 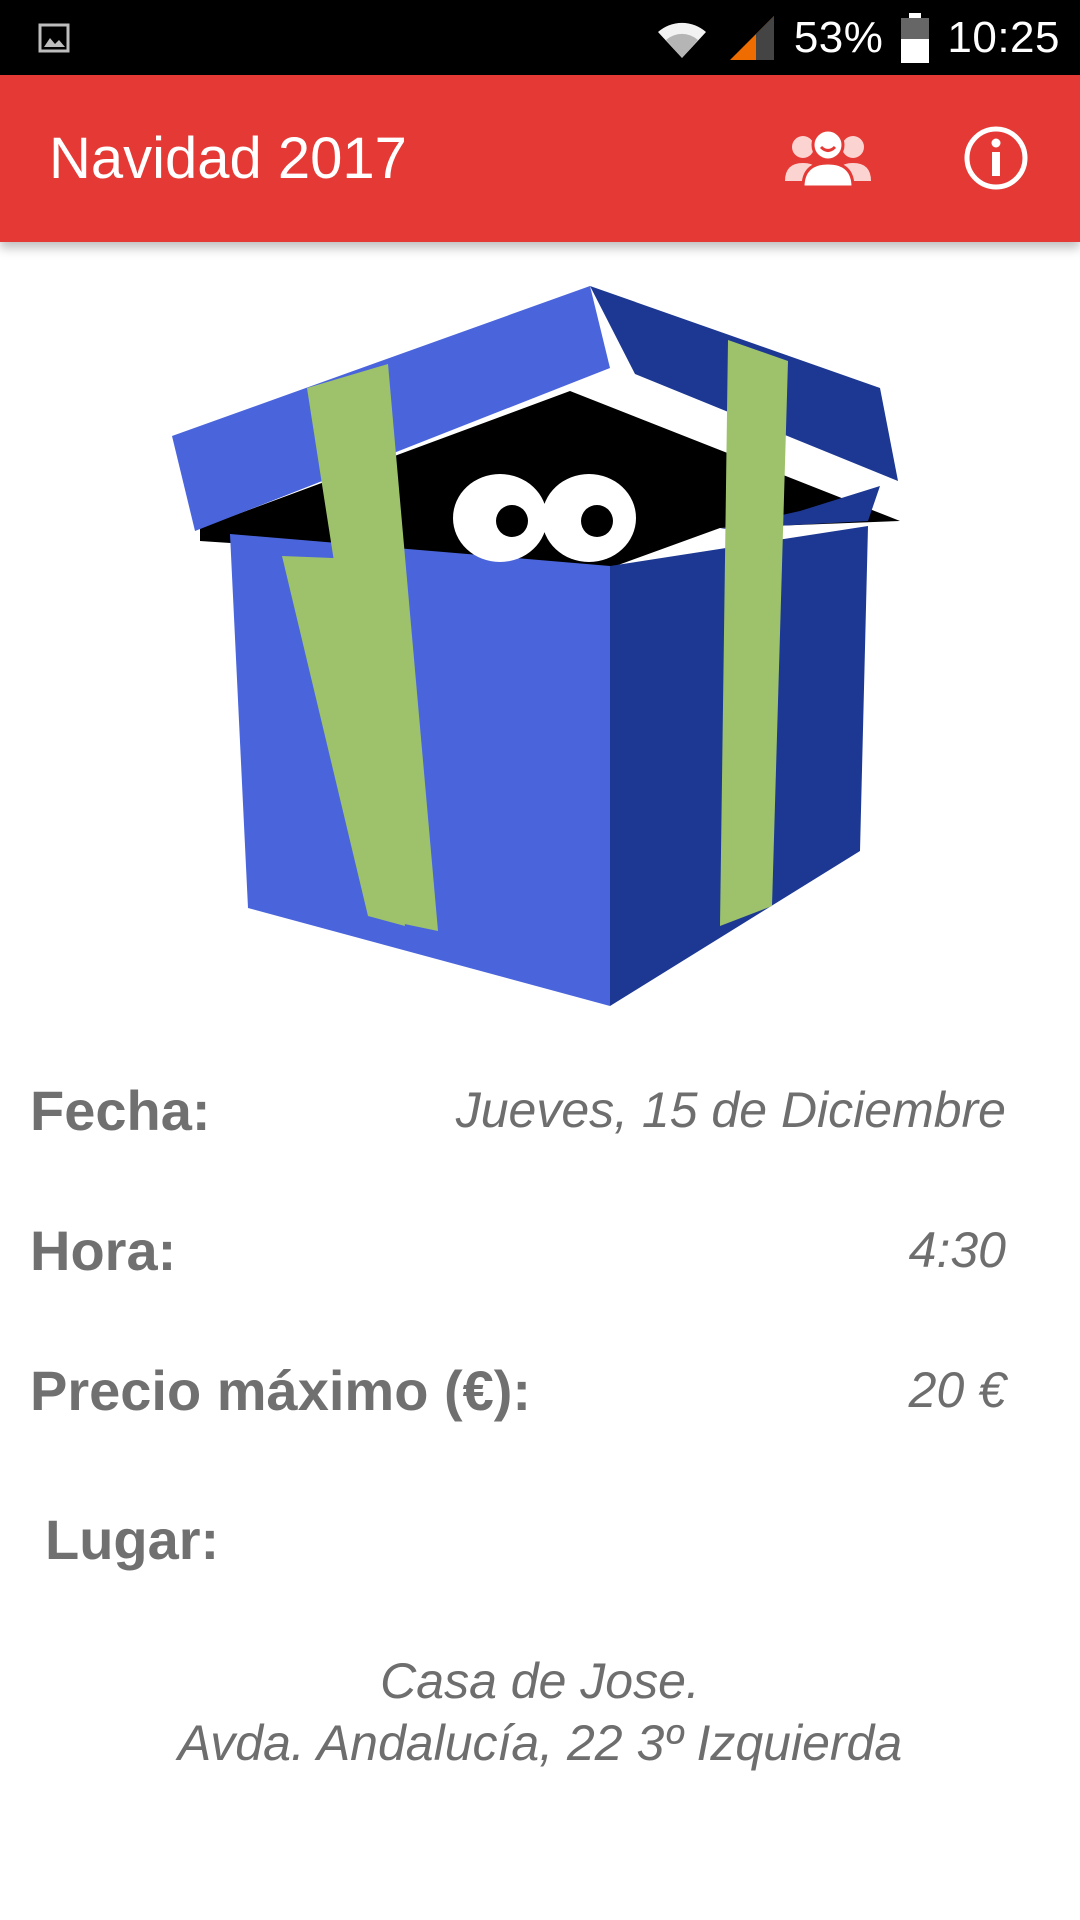 What do you see at coordinates (540, 158) in the screenshot?
I see `app-bar: Navidad 2017` at bounding box center [540, 158].